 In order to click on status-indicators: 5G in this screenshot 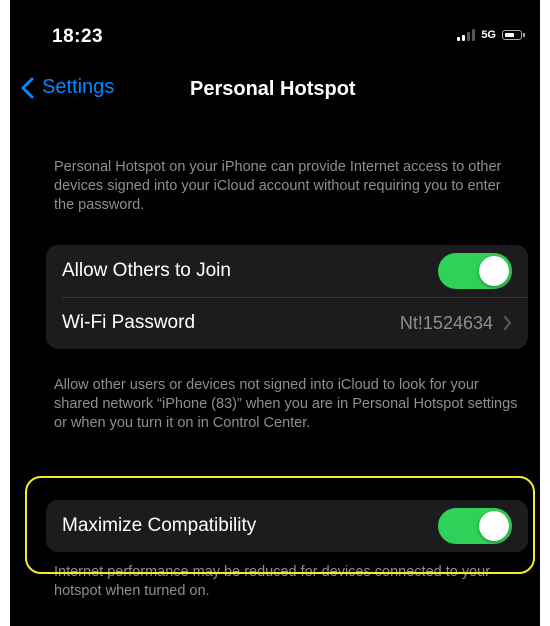, I will do `click(491, 35)`.